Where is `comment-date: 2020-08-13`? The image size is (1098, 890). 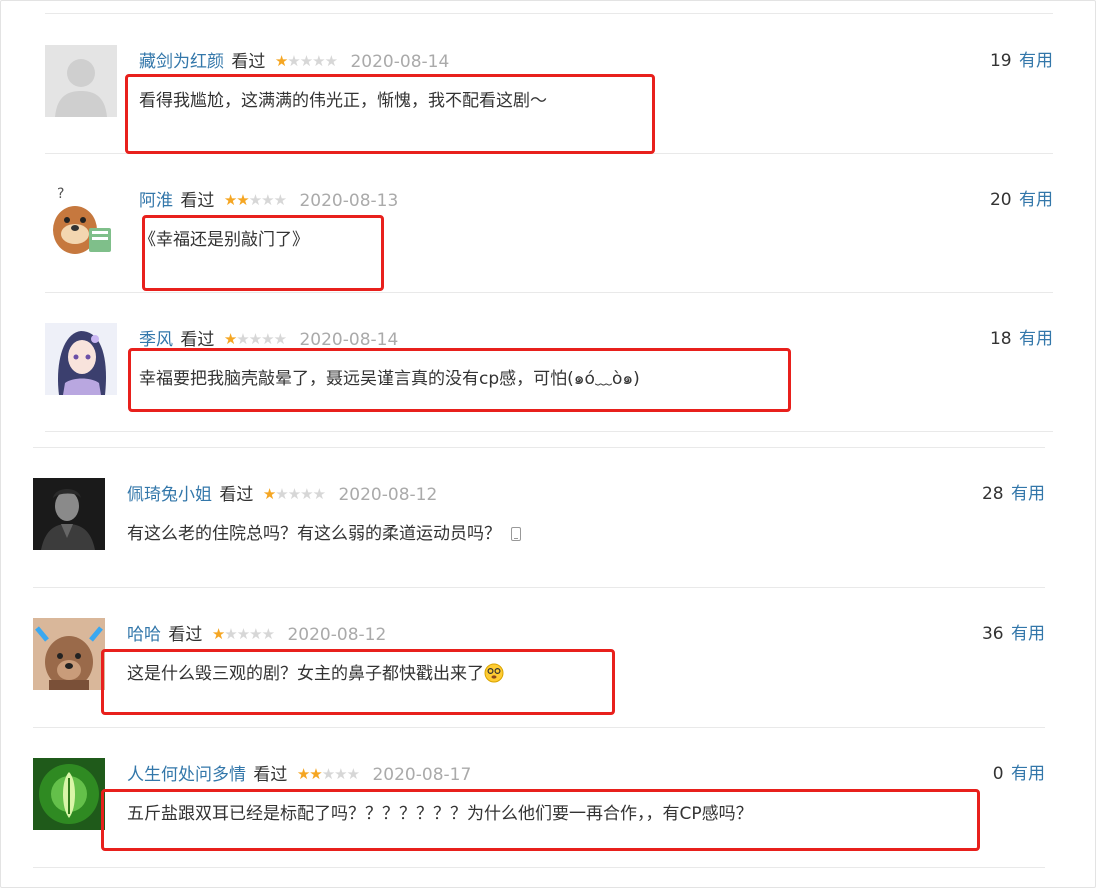 comment-date: 2020-08-13 is located at coordinates (349, 201).